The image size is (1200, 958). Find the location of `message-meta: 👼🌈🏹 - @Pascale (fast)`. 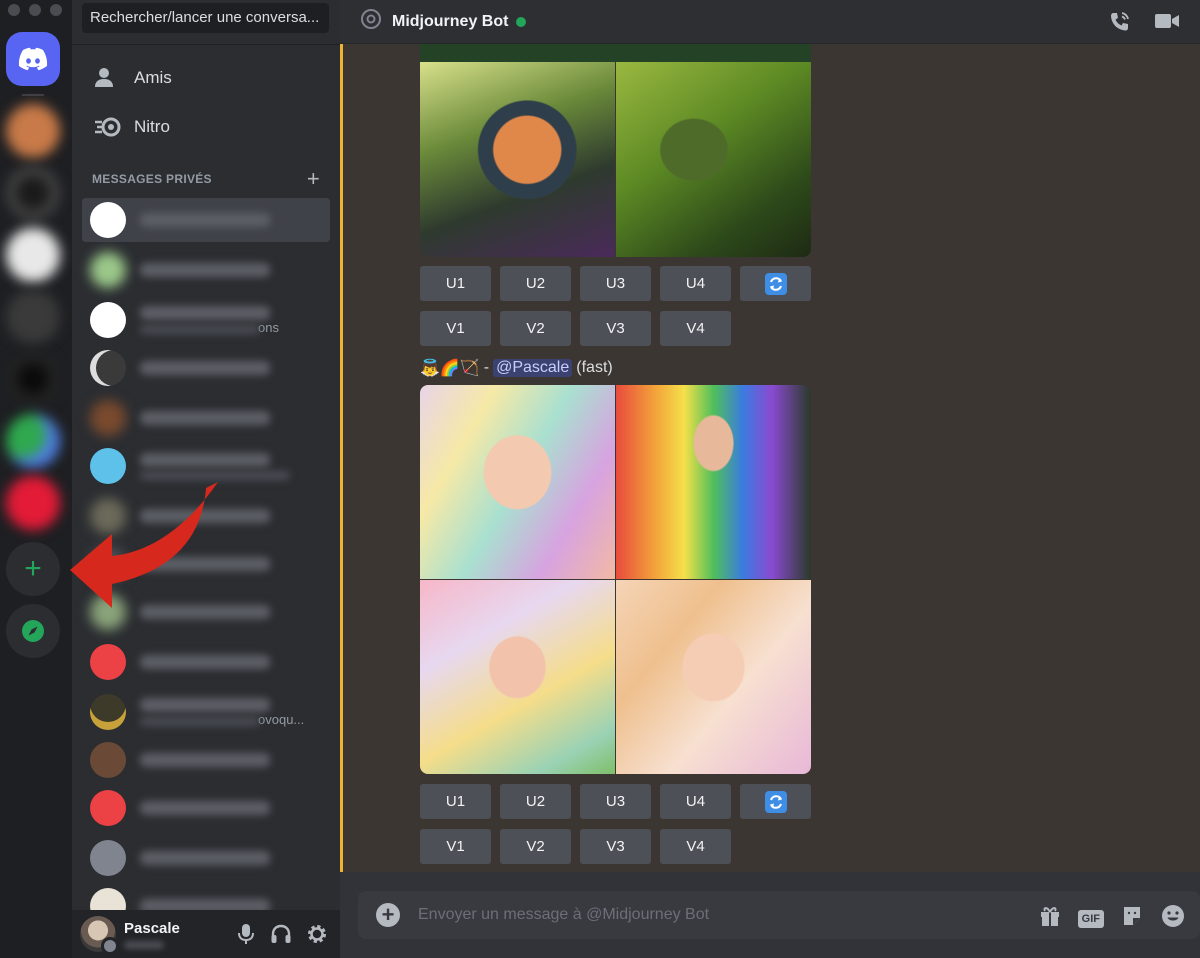

message-meta: 👼🌈🏹 - @Pascale (fast) is located at coordinates (516, 368).